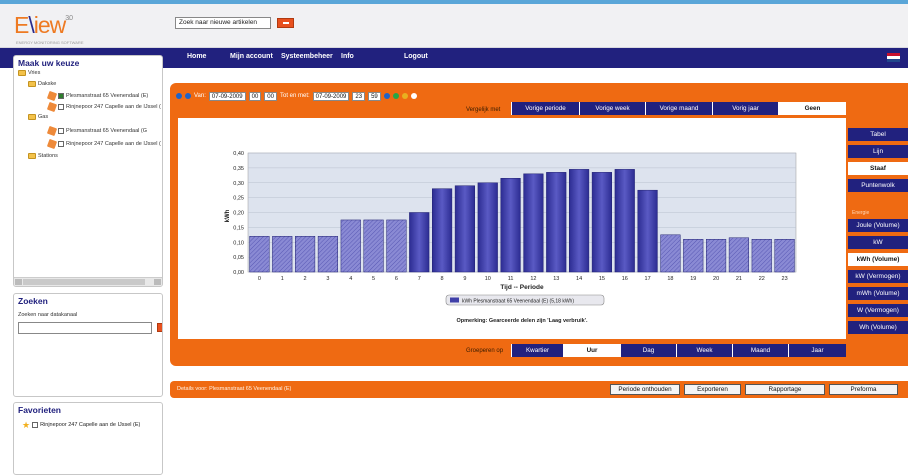 This screenshot has height=475, width=908. What do you see at coordinates (878, 276) in the screenshot?
I see `unit-tab-kw-vermogen: kW (Vermogen)` at bounding box center [878, 276].